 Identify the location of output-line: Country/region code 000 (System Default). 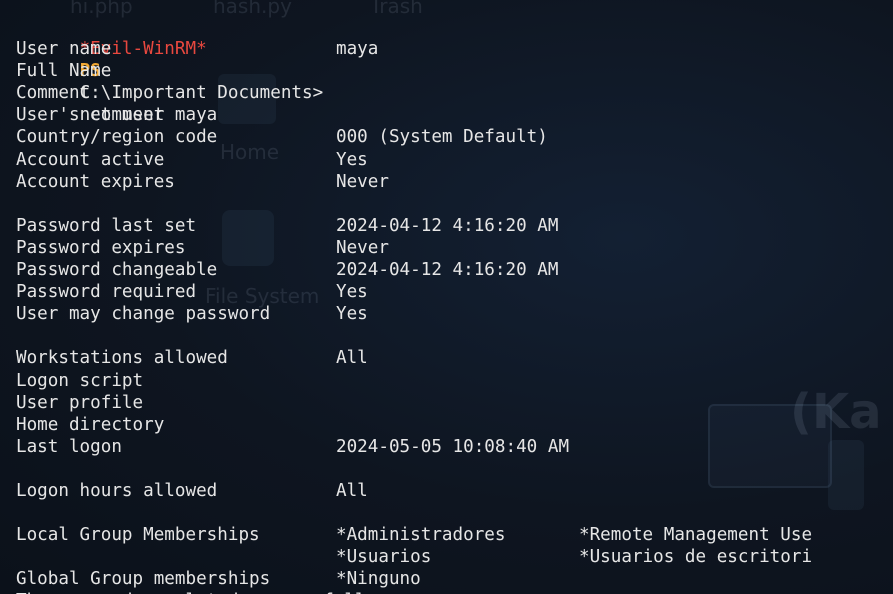
(454, 137).